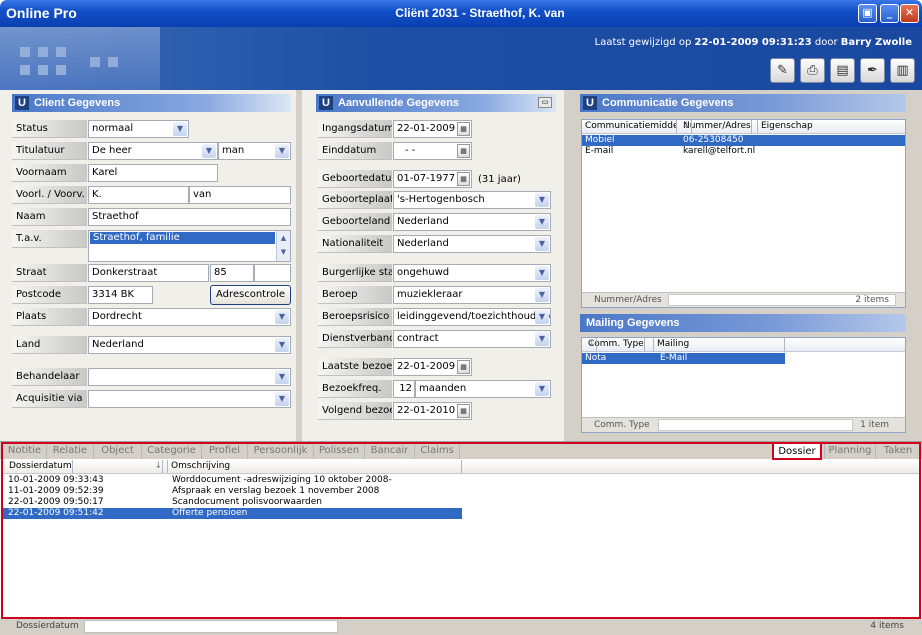 The width and height of the screenshot is (922, 635). What do you see at coordinates (472, 200) in the screenshot?
I see `geboorteplaats-select: 's-Hertogenbosch ▼` at bounding box center [472, 200].